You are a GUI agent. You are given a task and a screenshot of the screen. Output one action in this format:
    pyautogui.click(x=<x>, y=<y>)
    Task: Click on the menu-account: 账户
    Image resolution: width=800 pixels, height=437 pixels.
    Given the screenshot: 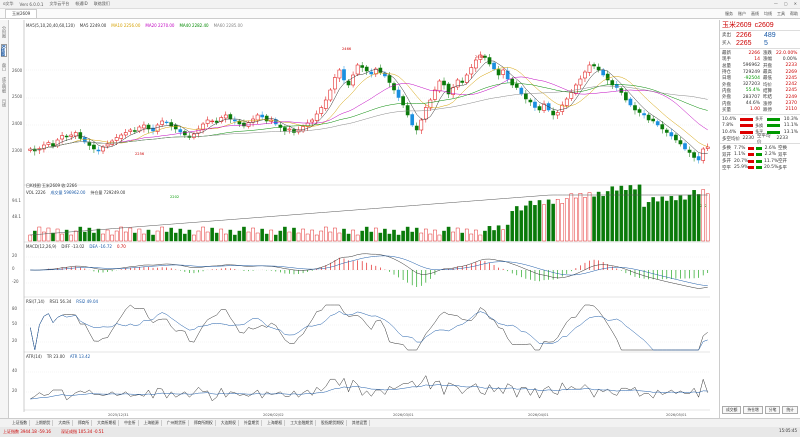 What is the action you would take?
    pyautogui.click(x=742, y=14)
    